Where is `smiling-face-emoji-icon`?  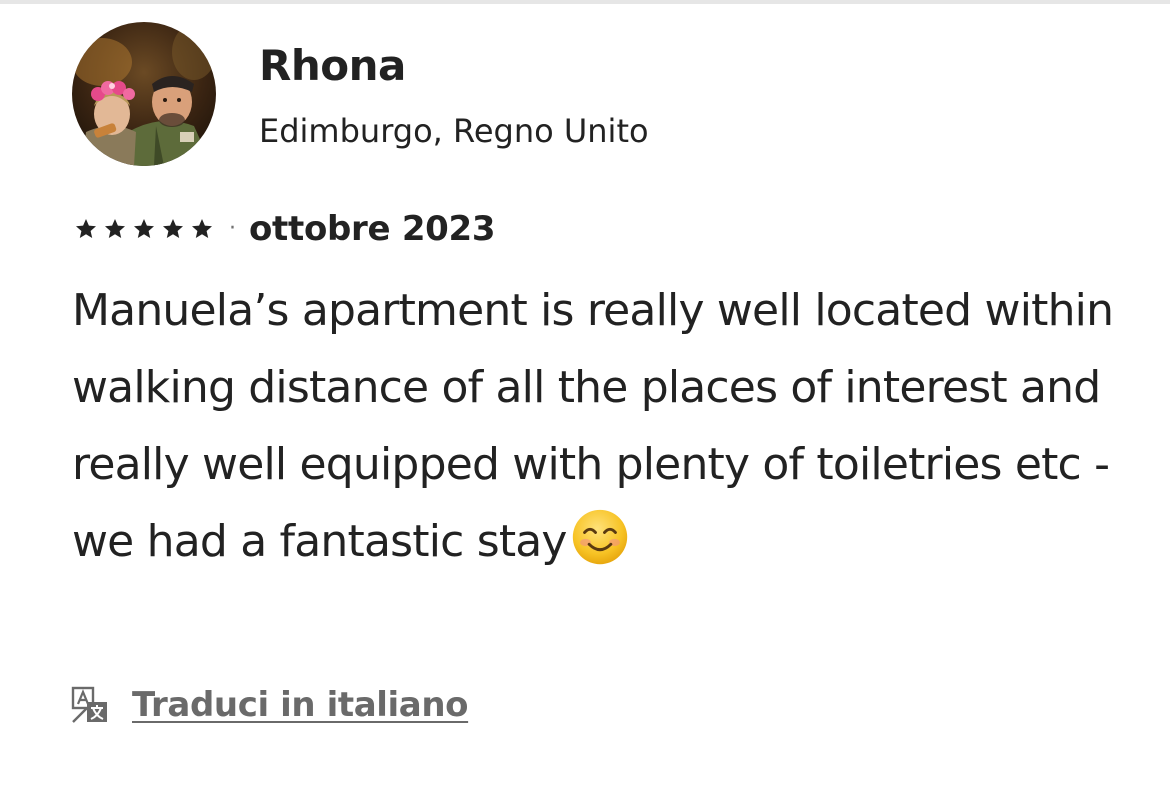
smiling-face-emoji-icon is located at coordinates (599, 537).